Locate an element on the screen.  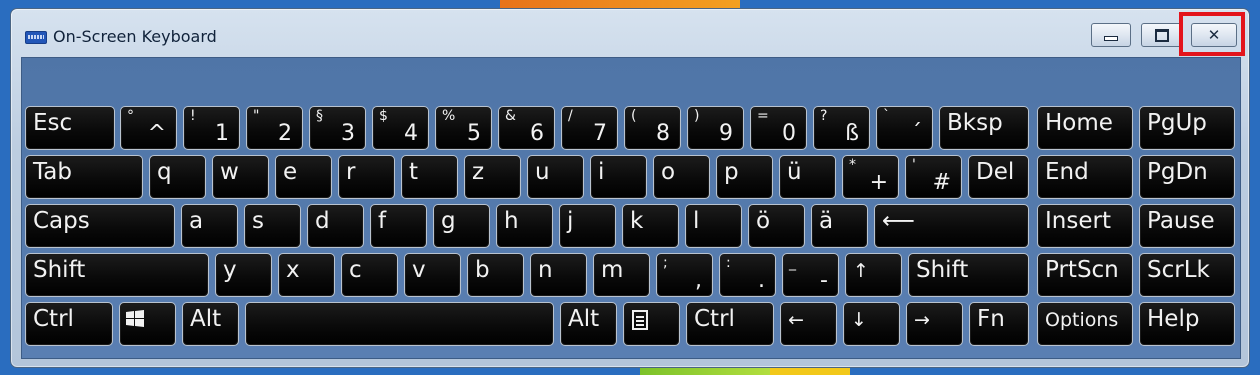
key-c: c is located at coordinates (369, 275).